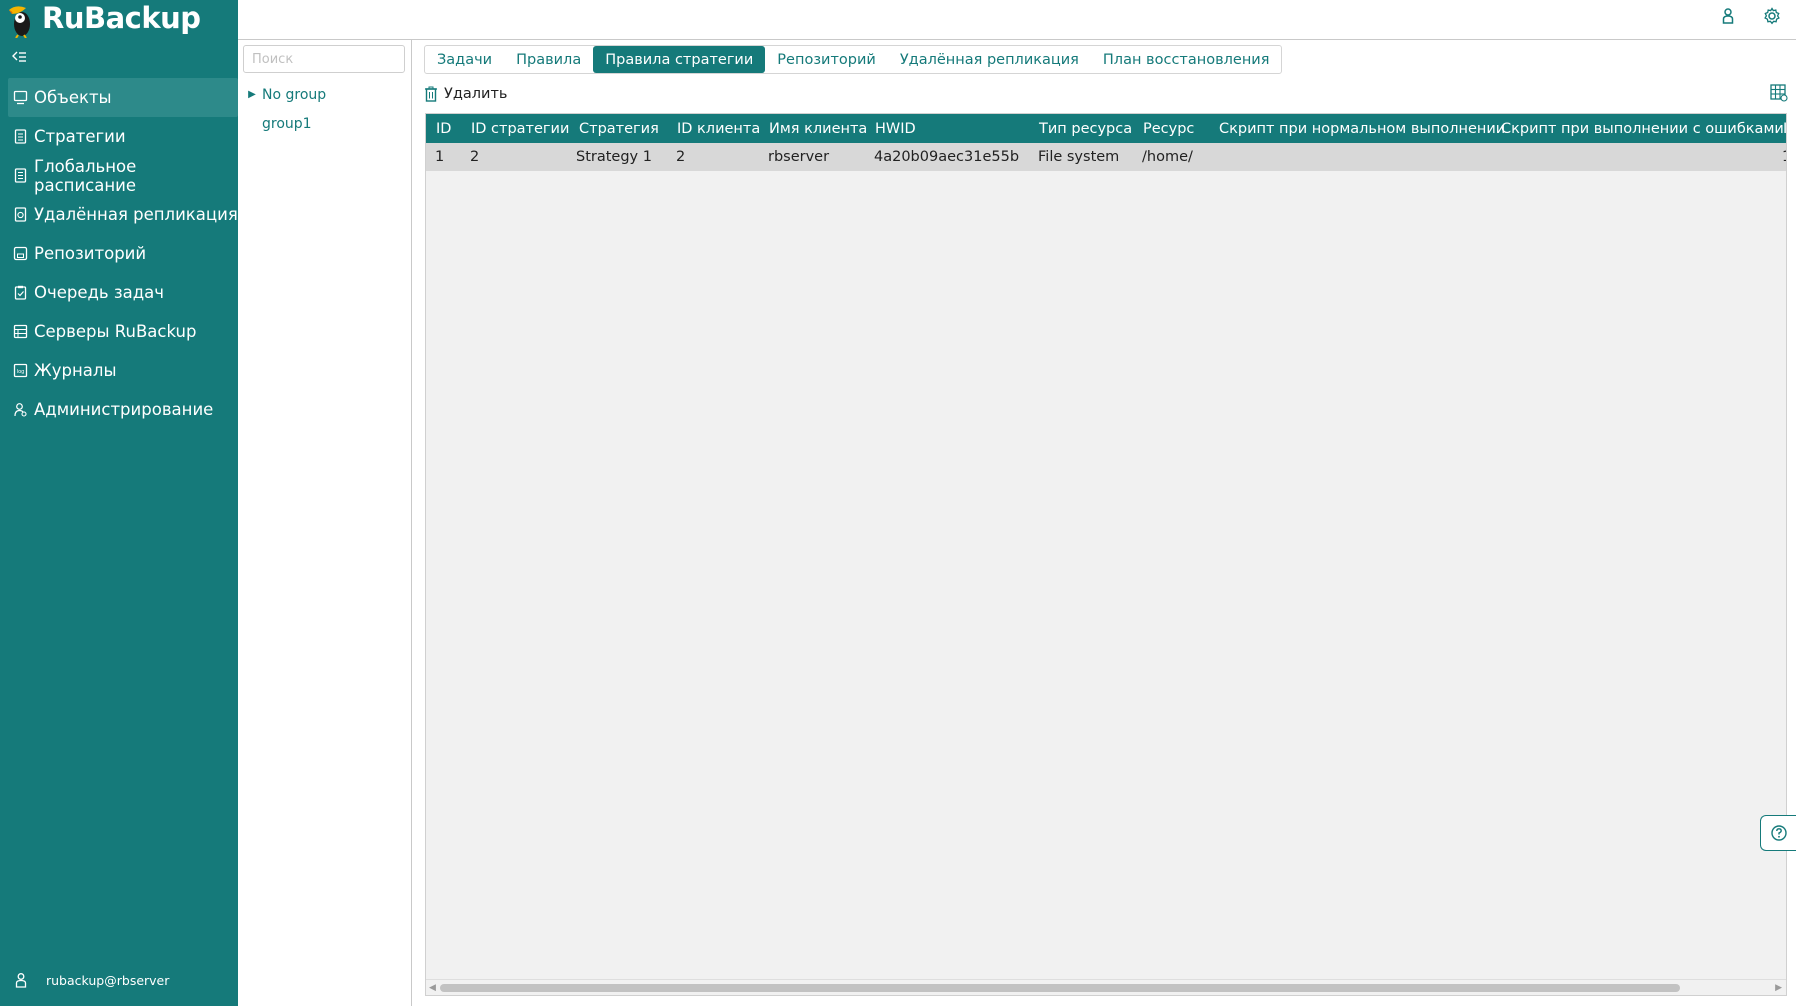  I want to click on group-item-label: No group, so click(294, 94).